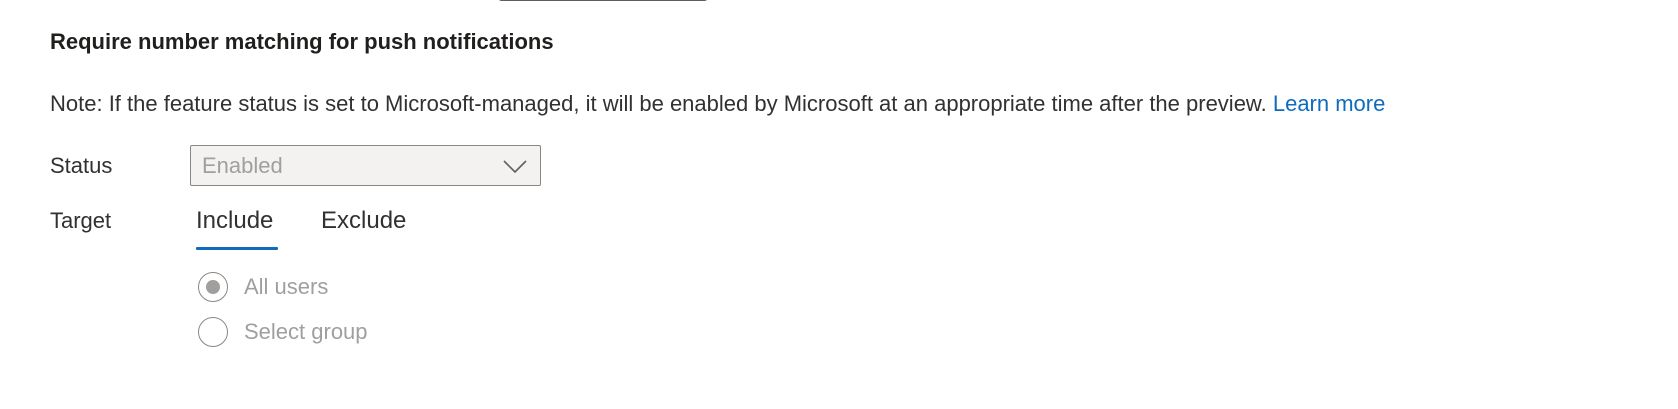 This screenshot has width=1678, height=409. Describe the element at coordinates (515, 167) in the screenshot. I see `chevron-down-icon` at that location.